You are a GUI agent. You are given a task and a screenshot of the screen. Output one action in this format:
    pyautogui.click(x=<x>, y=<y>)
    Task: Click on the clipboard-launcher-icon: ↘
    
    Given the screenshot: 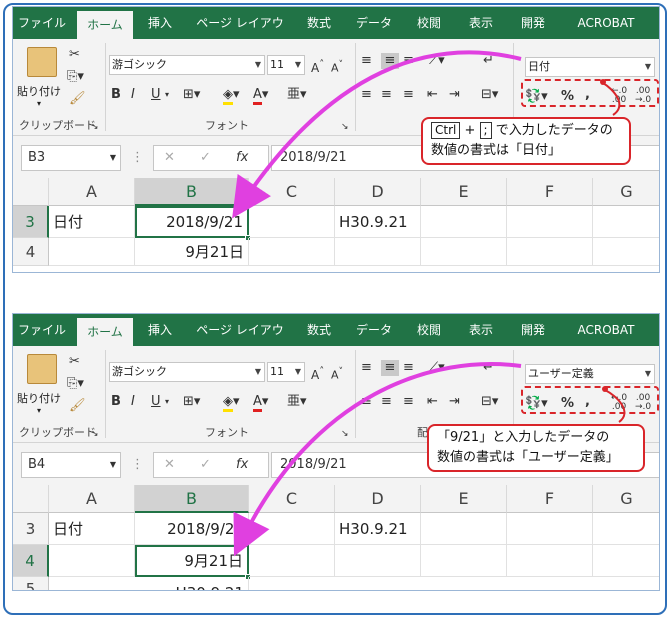 What is the action you would take?
    pyautogui.click(x=95, y=434)
    